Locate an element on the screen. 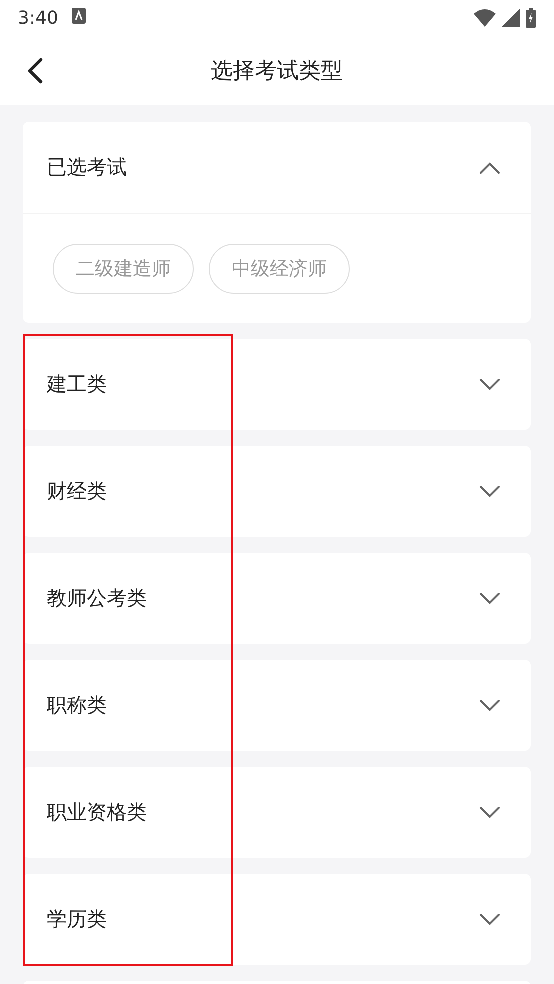 The height and width of the screenshot is (984, 554). category-label: 职称类 is located at coordinates (77, 705).